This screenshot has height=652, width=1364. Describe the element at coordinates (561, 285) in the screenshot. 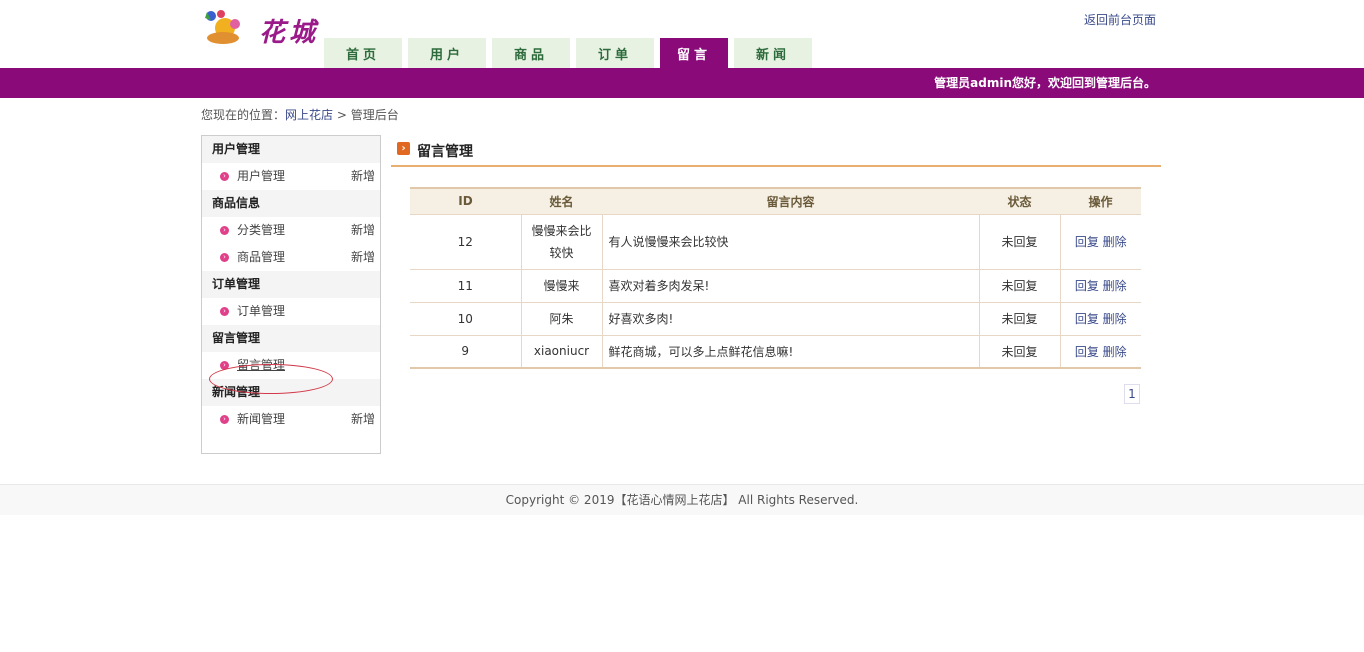

I see `cell-name: 慢慢来` at that location.